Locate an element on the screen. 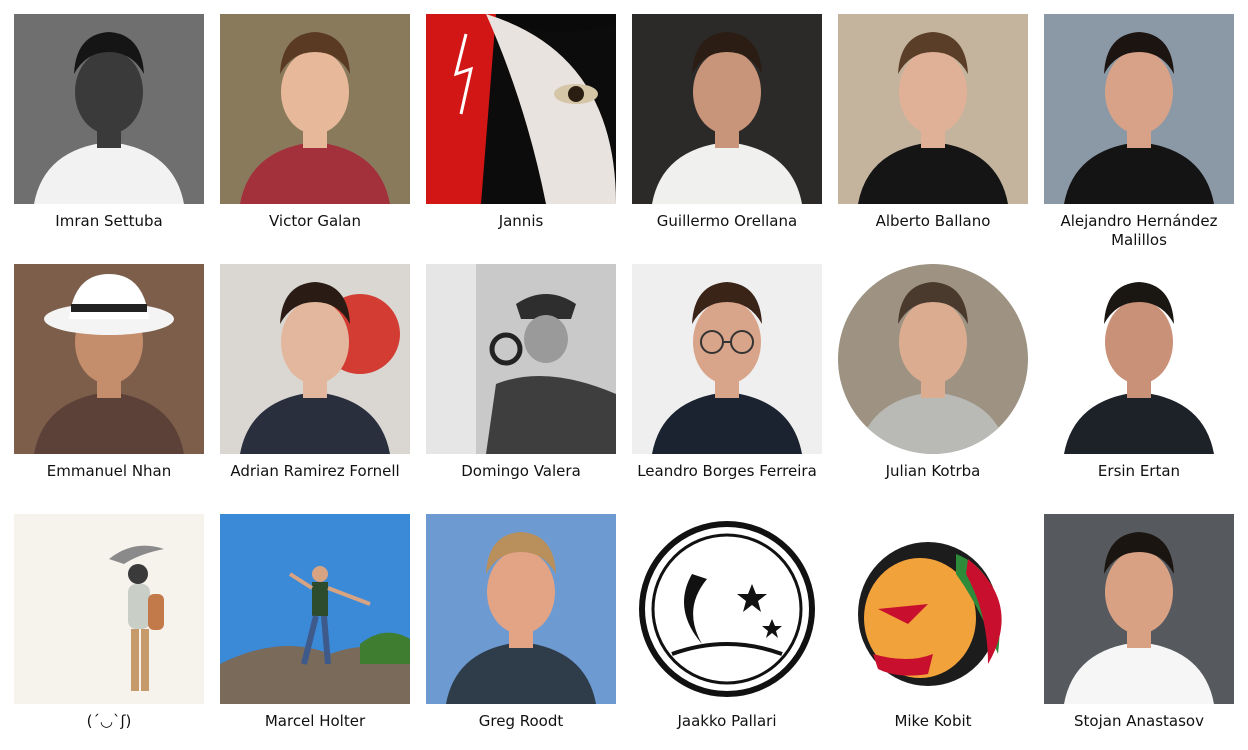 The height and width of the screenshot is (750, 1248). contributor-card: Alberto Ballano is located at coordinates (933, 122).